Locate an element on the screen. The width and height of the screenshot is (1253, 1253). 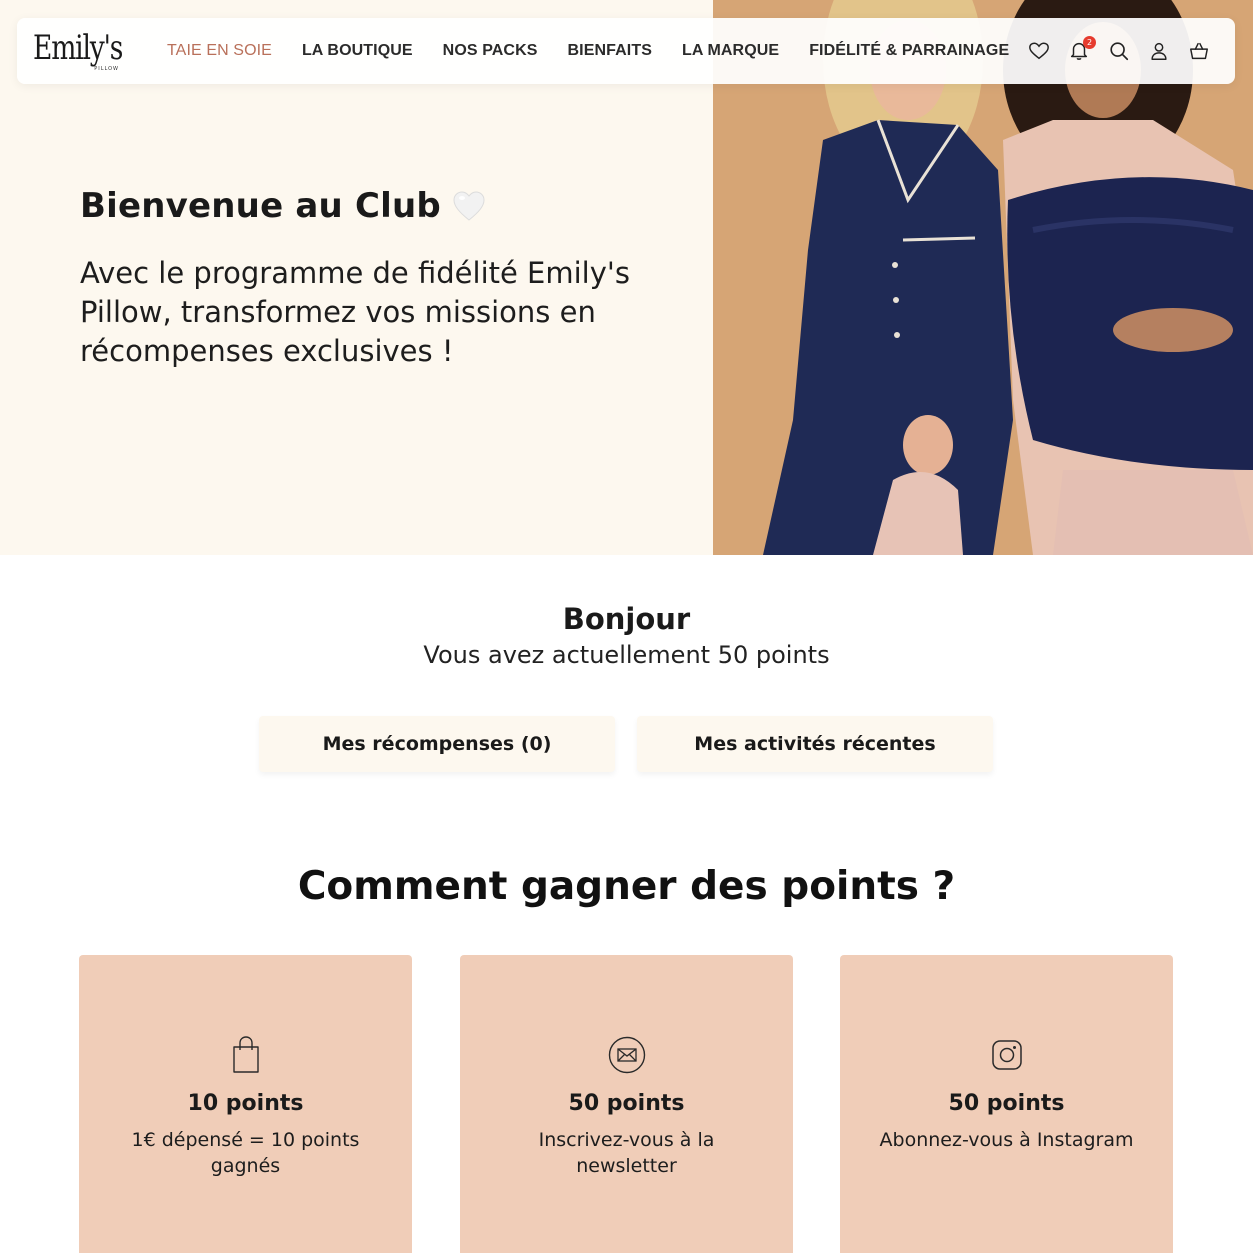
earn-card-newsletter: 50 points Inscrivez-vous à la newsletter is located at coordinates (626, 1104).